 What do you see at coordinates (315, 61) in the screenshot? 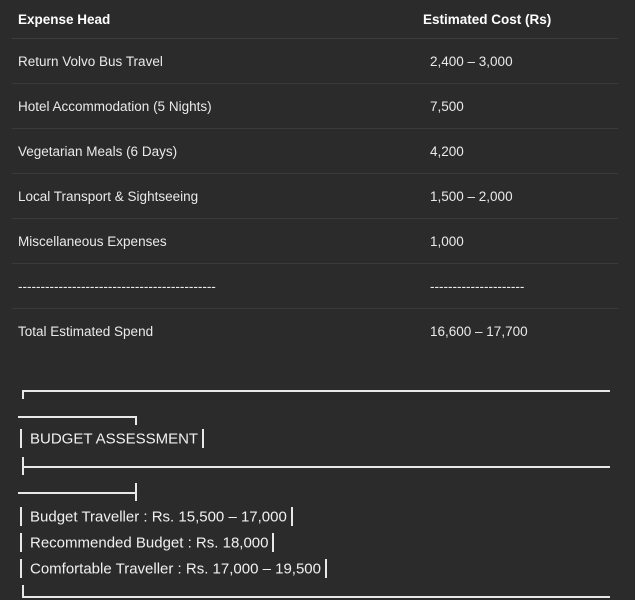
I see `table-row: Return Volvo Bus Travel 2,400 – 3,000` at bounding box center [315, 61].